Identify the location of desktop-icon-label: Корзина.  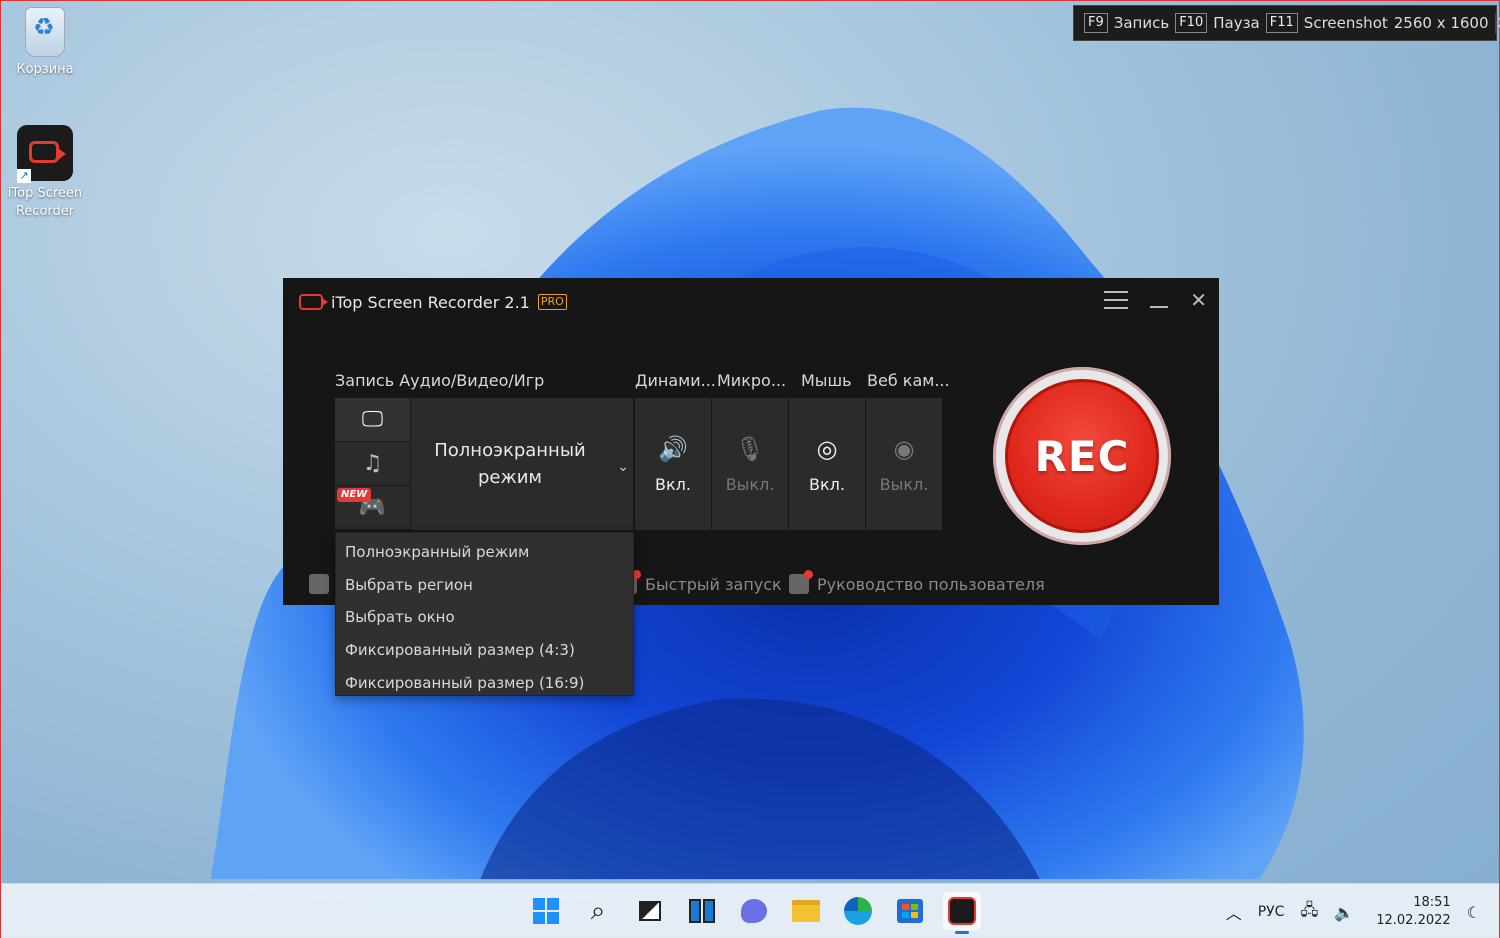
(45, 69).